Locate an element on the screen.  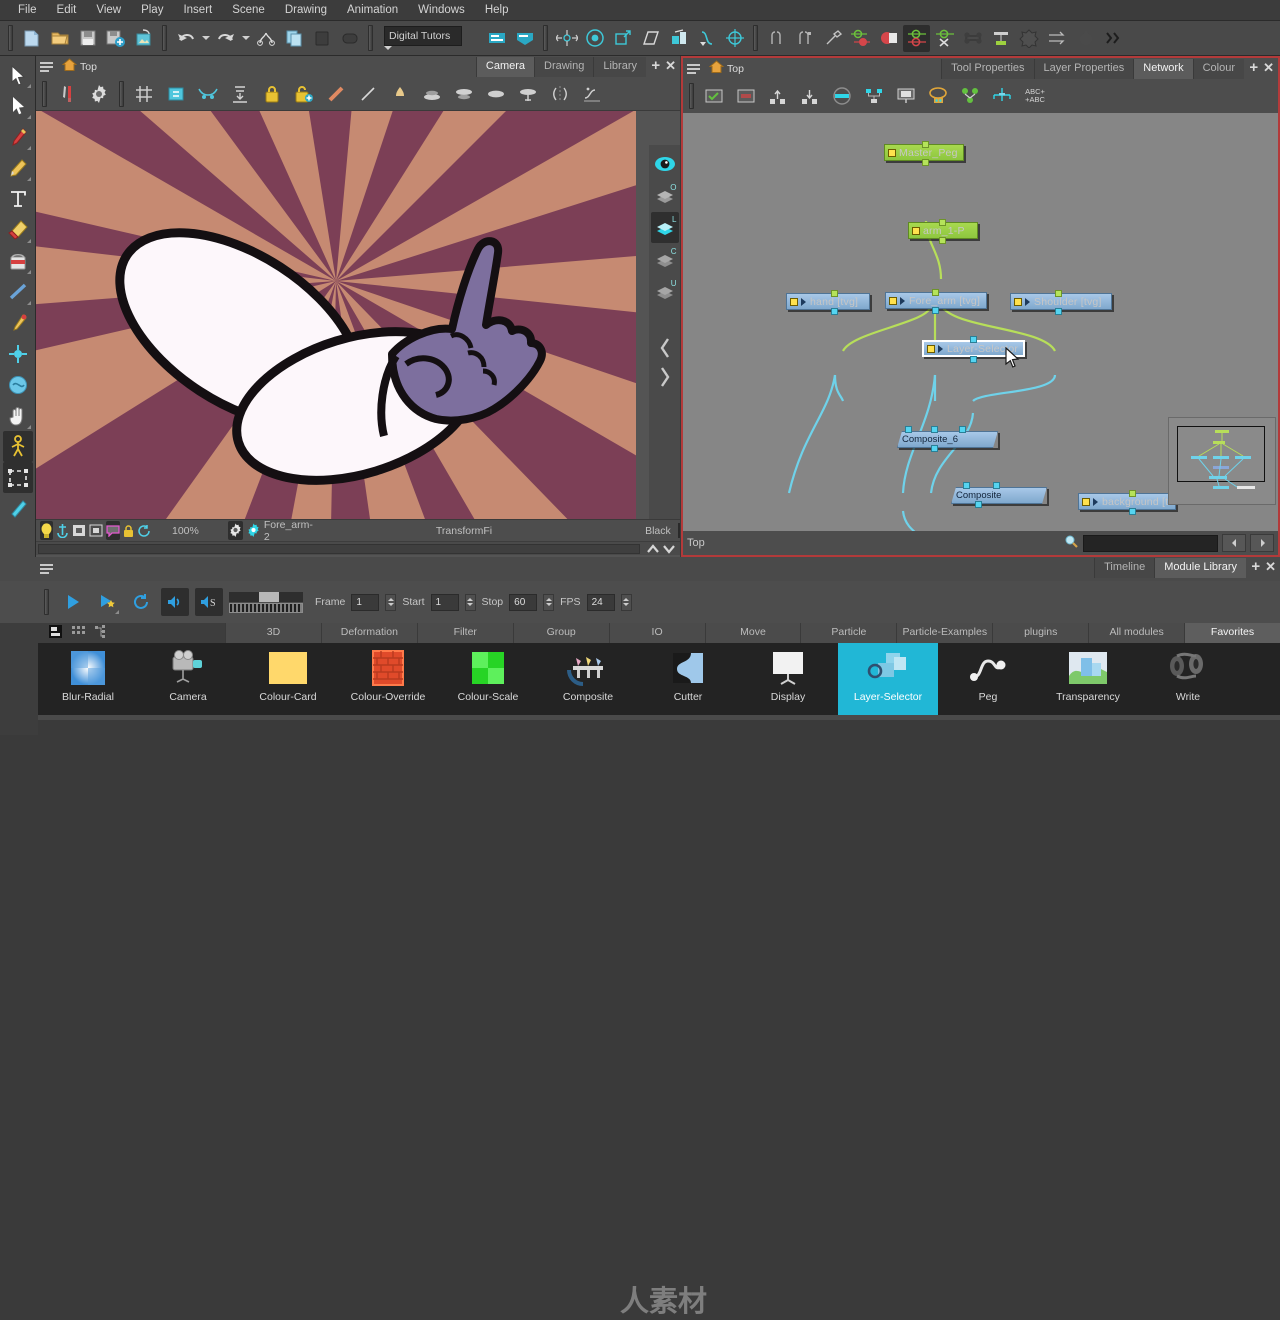
thick-strokes-icon is located at coordinates (336, 94).